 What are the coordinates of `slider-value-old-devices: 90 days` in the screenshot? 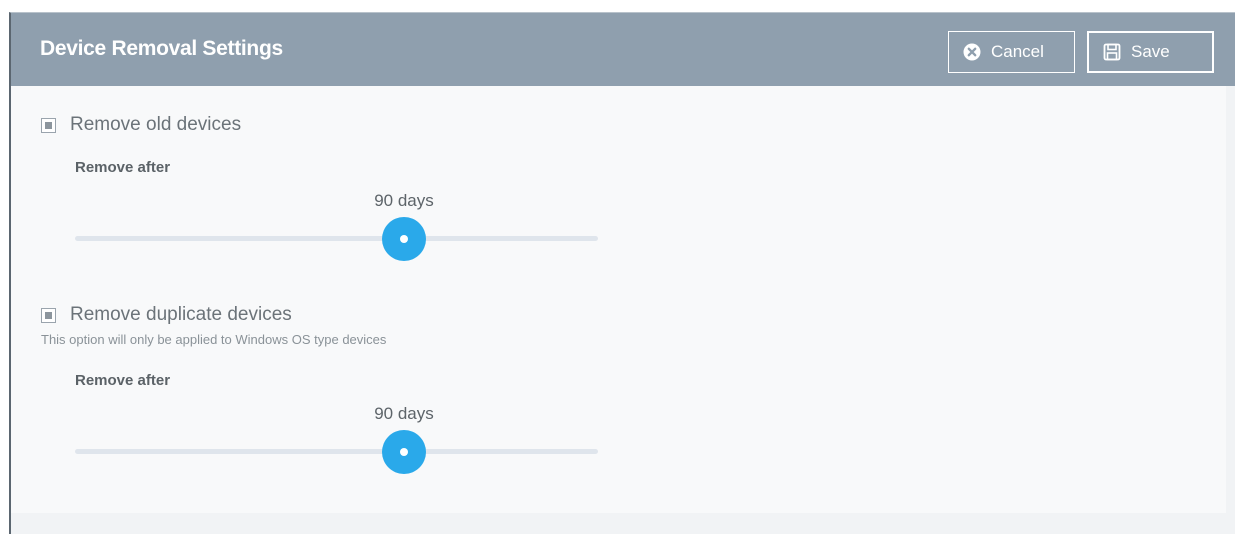 It's located at (404, 200).